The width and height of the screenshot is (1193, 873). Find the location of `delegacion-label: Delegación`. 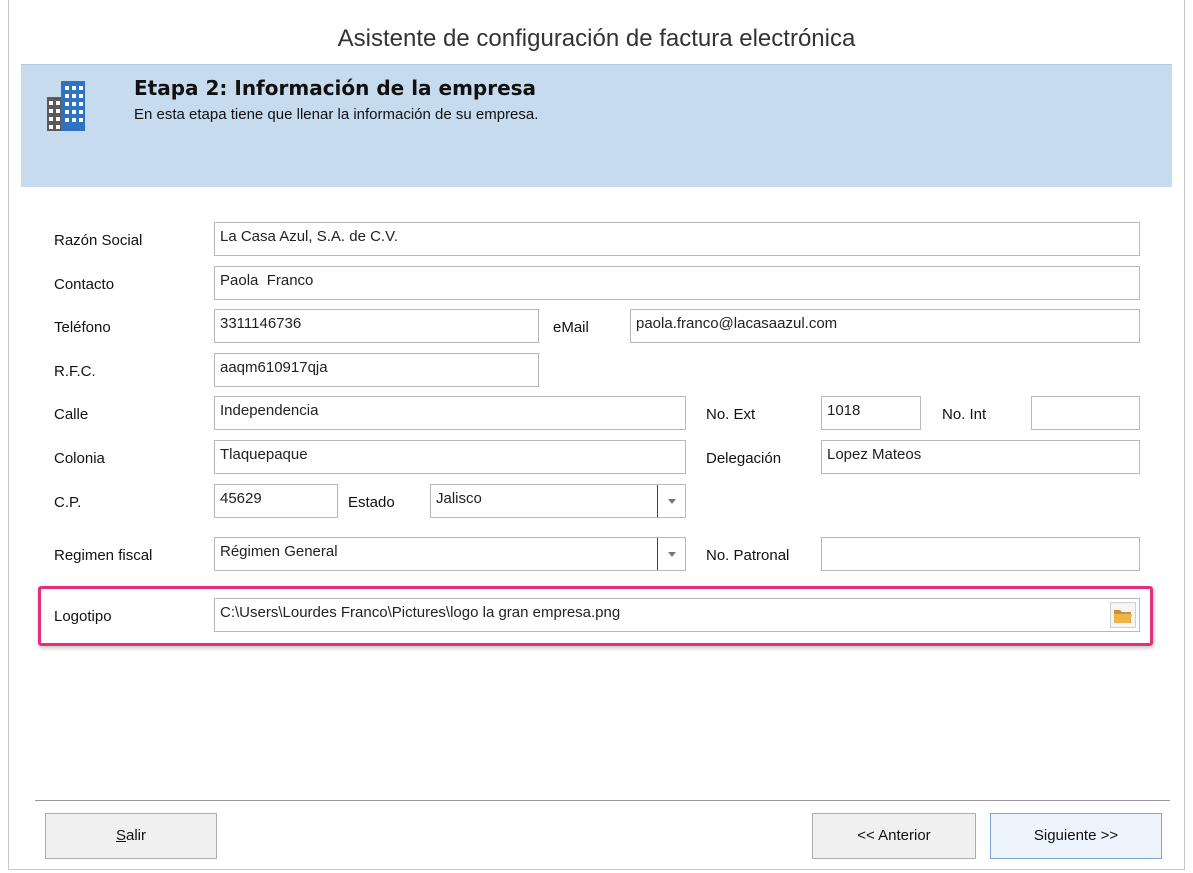

delegacion-label: Delegación is located at coordinates (744, 458).